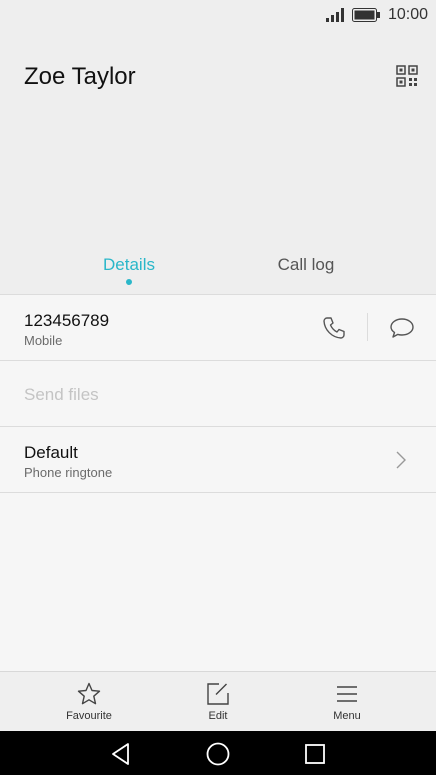 This screenshot has width=436, height=775. What do you see at coordinates (218, 716) in the screenshot?
I see `edit-label: Edit` at bounding box center [218, 716].